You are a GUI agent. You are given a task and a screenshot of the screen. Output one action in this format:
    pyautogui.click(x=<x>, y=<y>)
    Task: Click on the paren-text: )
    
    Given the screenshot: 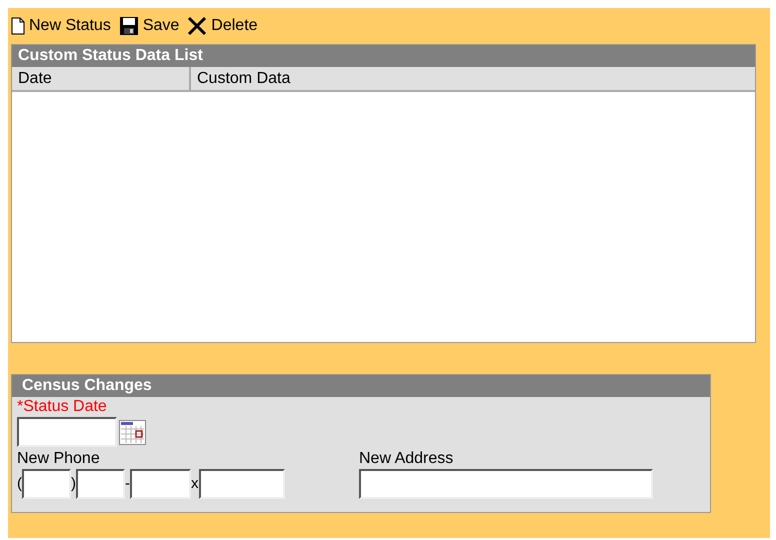 What is the action you would take?
    pyautogui.click(x=73, y=484)
    